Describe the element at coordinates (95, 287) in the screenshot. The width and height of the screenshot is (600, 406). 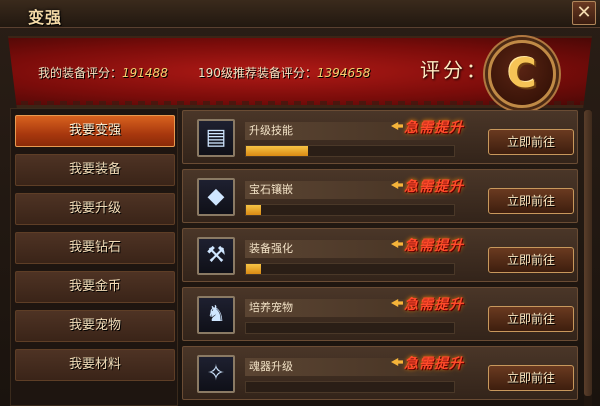
I see `menu-item: 我要金币` at that location.